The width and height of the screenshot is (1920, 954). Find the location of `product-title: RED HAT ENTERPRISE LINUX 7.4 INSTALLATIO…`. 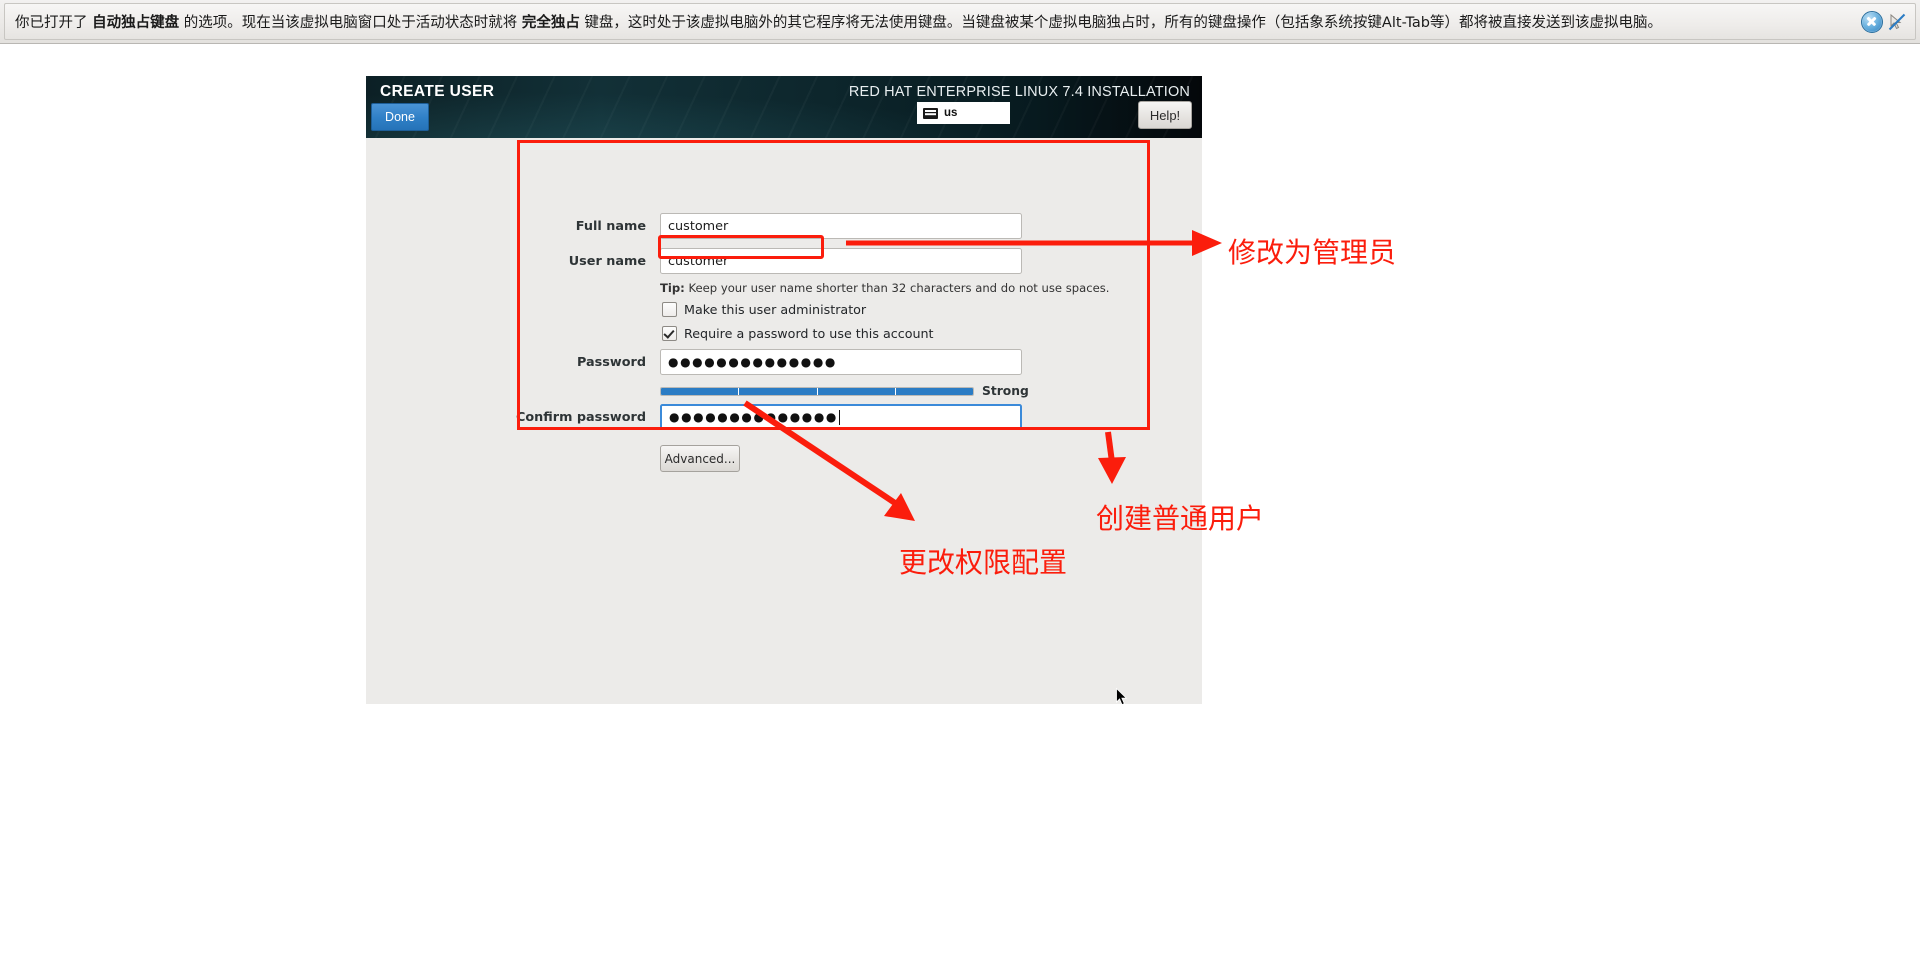

product-title: RED HAT ENTERPRISE LINUX 7.4 INSTALLATIO… is located at coordinates (1019, 92).